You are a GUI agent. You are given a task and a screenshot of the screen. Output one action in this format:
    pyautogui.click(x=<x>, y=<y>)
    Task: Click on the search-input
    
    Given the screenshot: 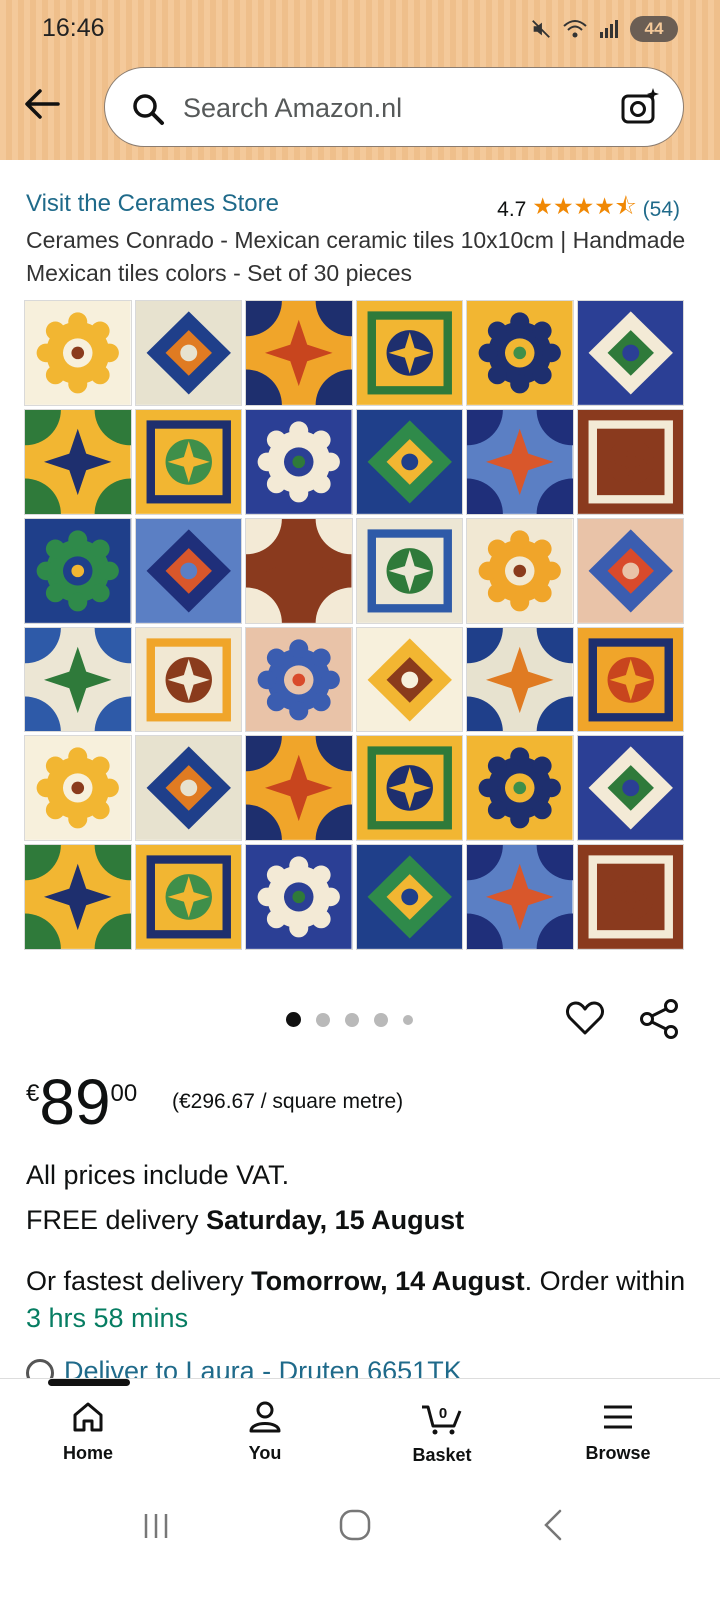 What is the action you would take?
    pyautogui.click(x=393, y=108)
    